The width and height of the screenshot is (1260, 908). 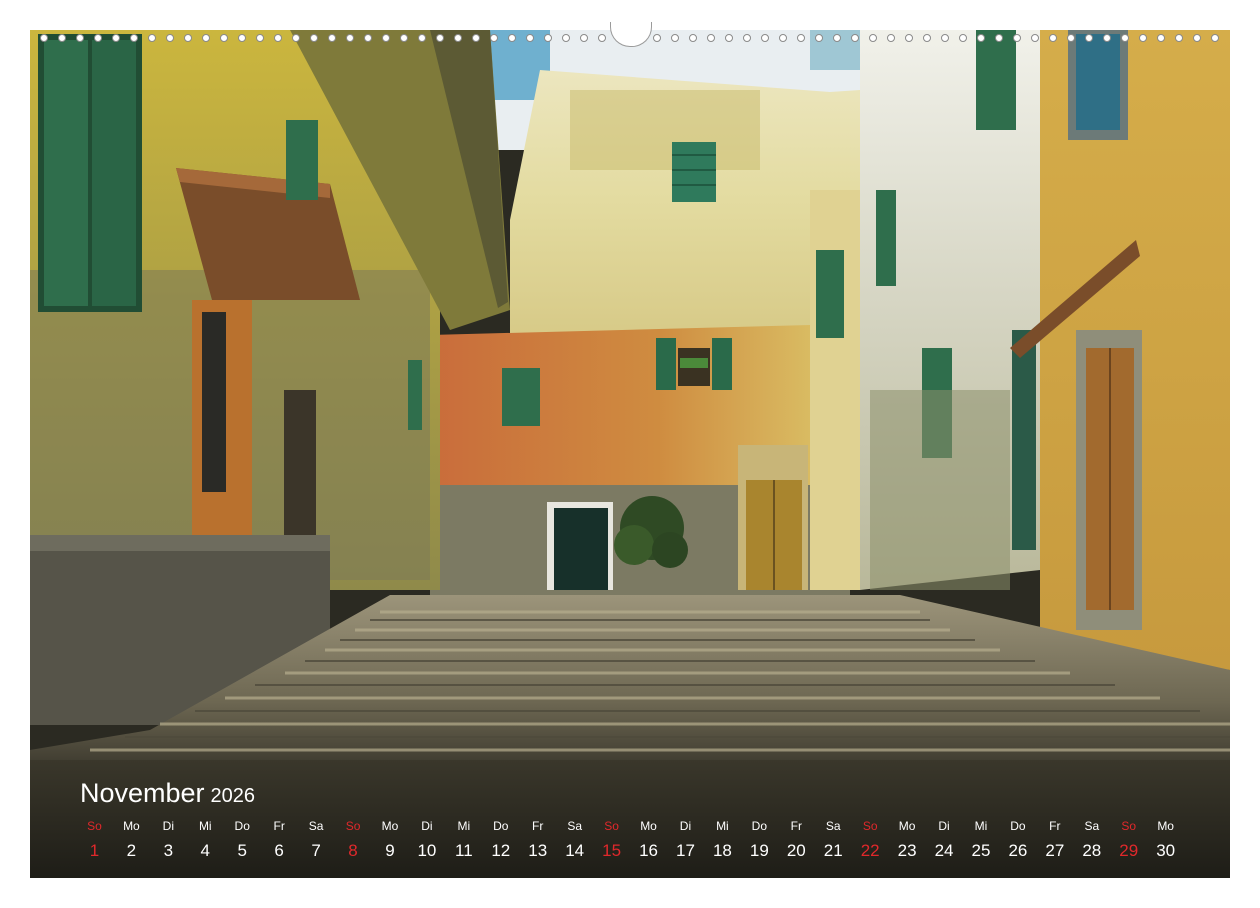 I want to click on day-number: 25, so click(x=981, y=850).